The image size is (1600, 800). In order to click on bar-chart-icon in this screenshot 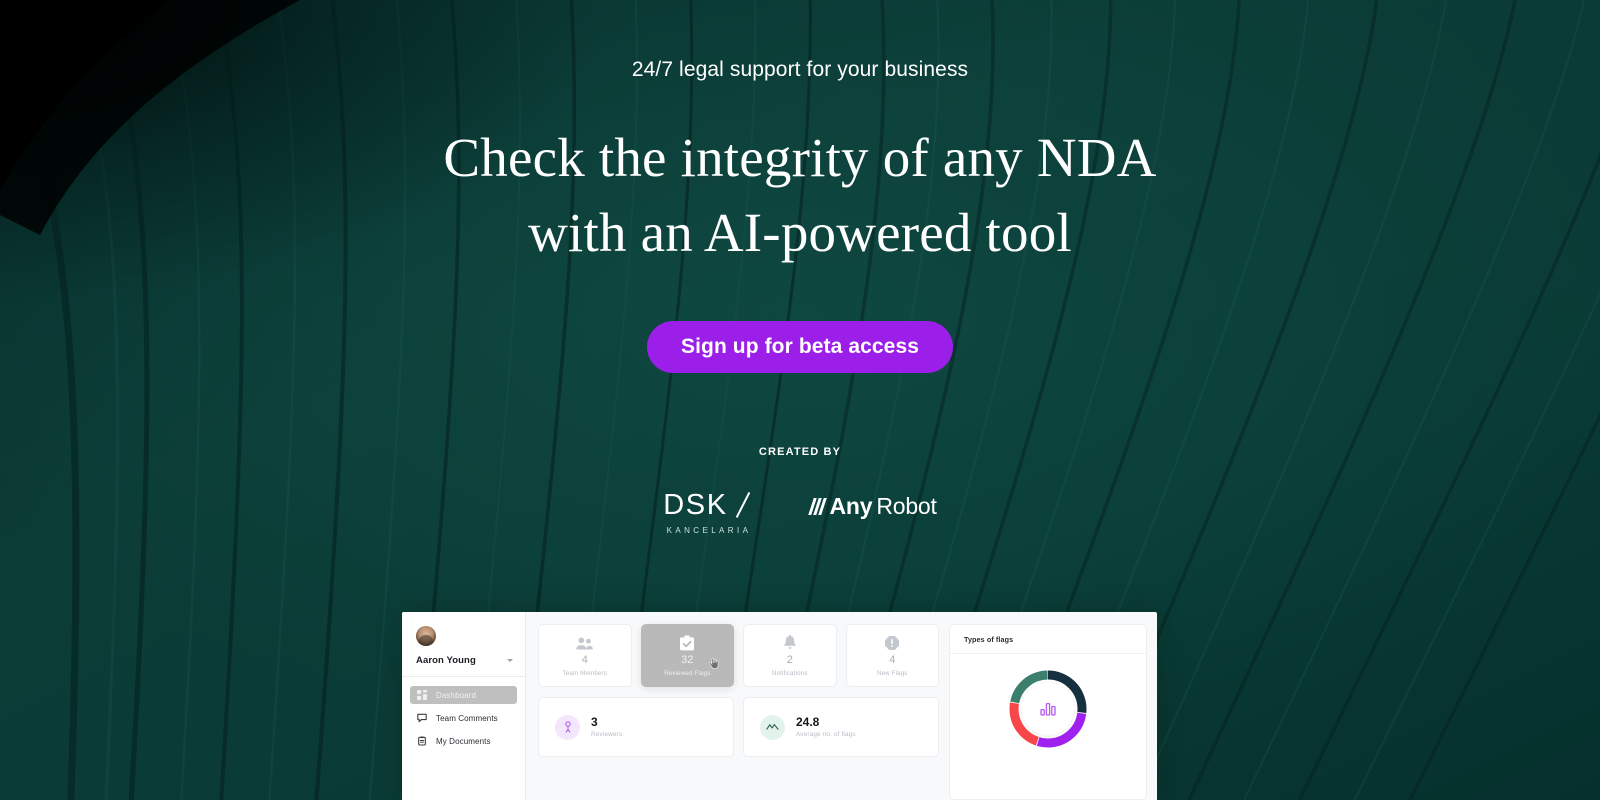, I will do `click(1048, 709)`.